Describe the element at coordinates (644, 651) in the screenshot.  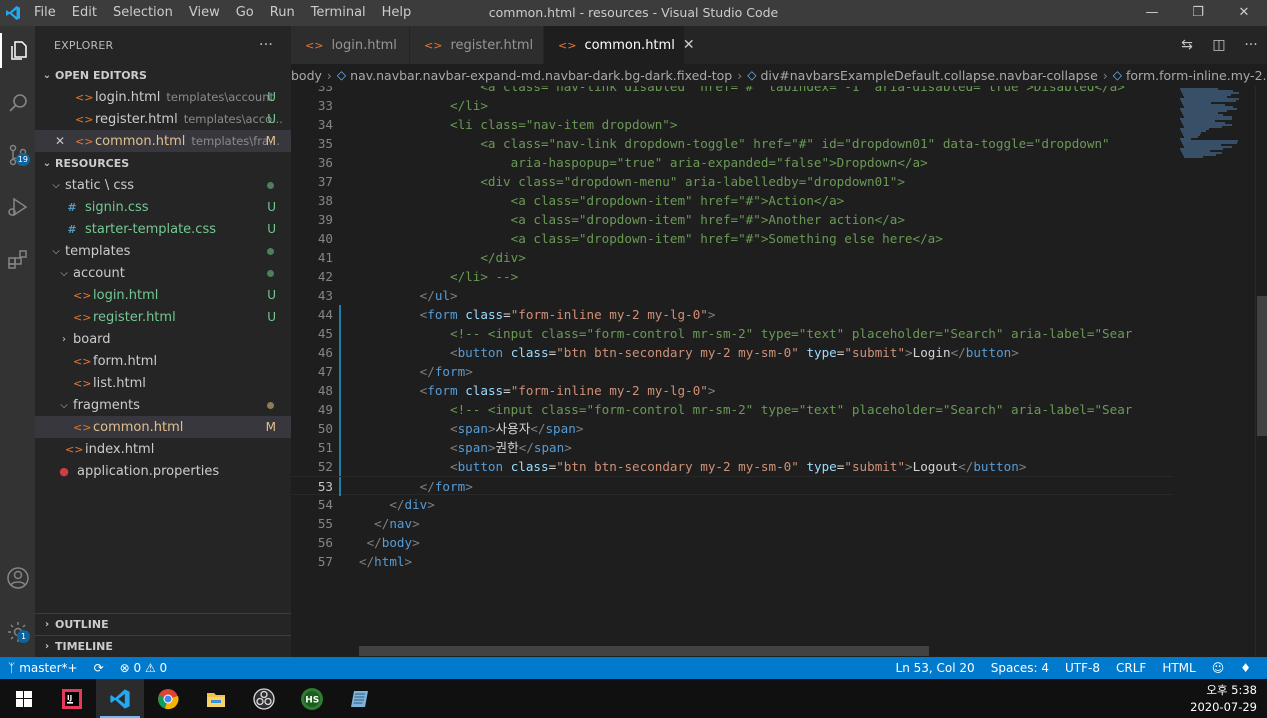
I see `horizontal-scrollbar` at that location.